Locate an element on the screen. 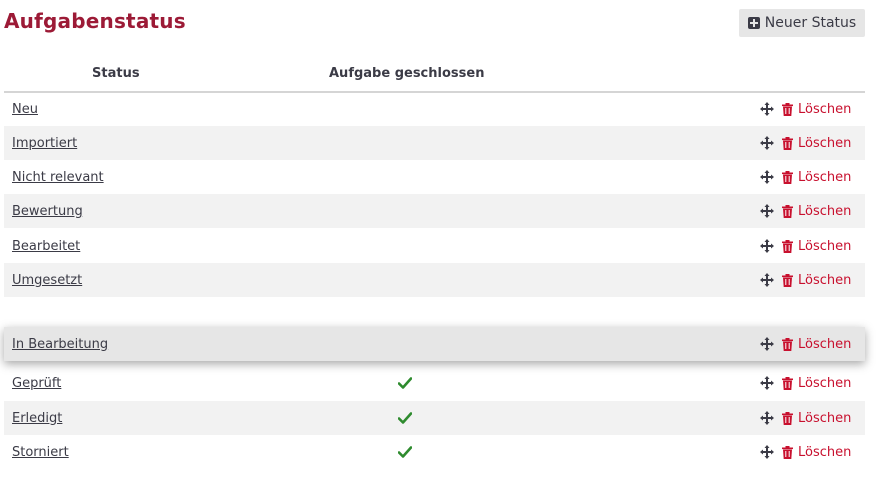  status-link: Storniert is located at coordinates (40, 452).